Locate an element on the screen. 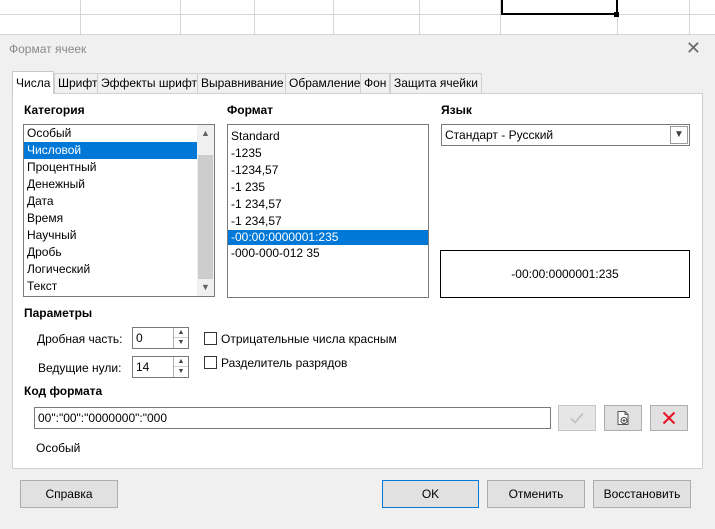  ok-label: OK is located at coordinates (430, 494).